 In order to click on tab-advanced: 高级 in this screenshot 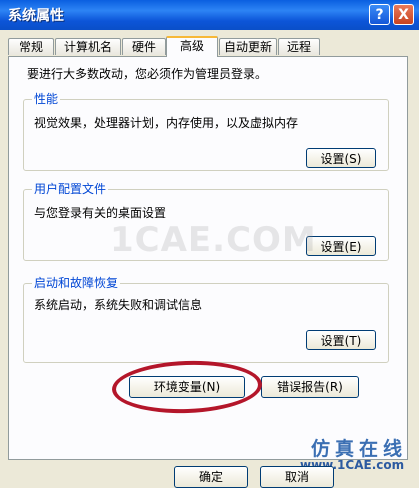, I will do `click(192, 46)`.